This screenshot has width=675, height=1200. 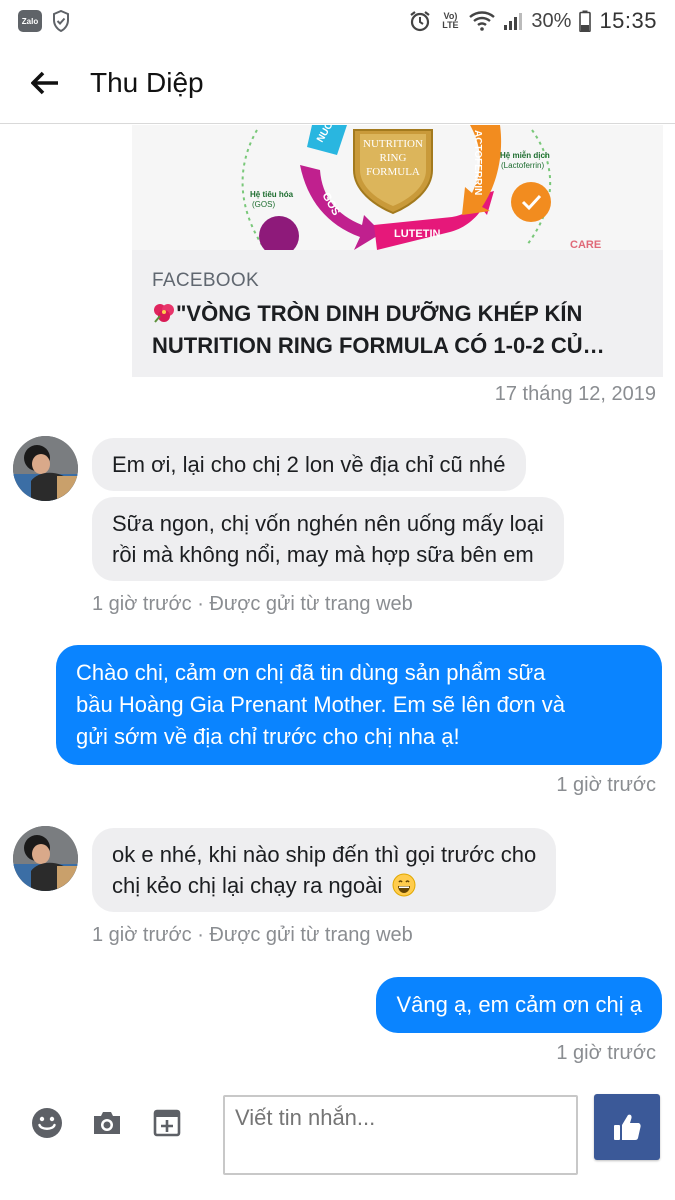 I want to click on graphic-label-immune-1: Hệ miễn dịch, so click(x=525, y=155).